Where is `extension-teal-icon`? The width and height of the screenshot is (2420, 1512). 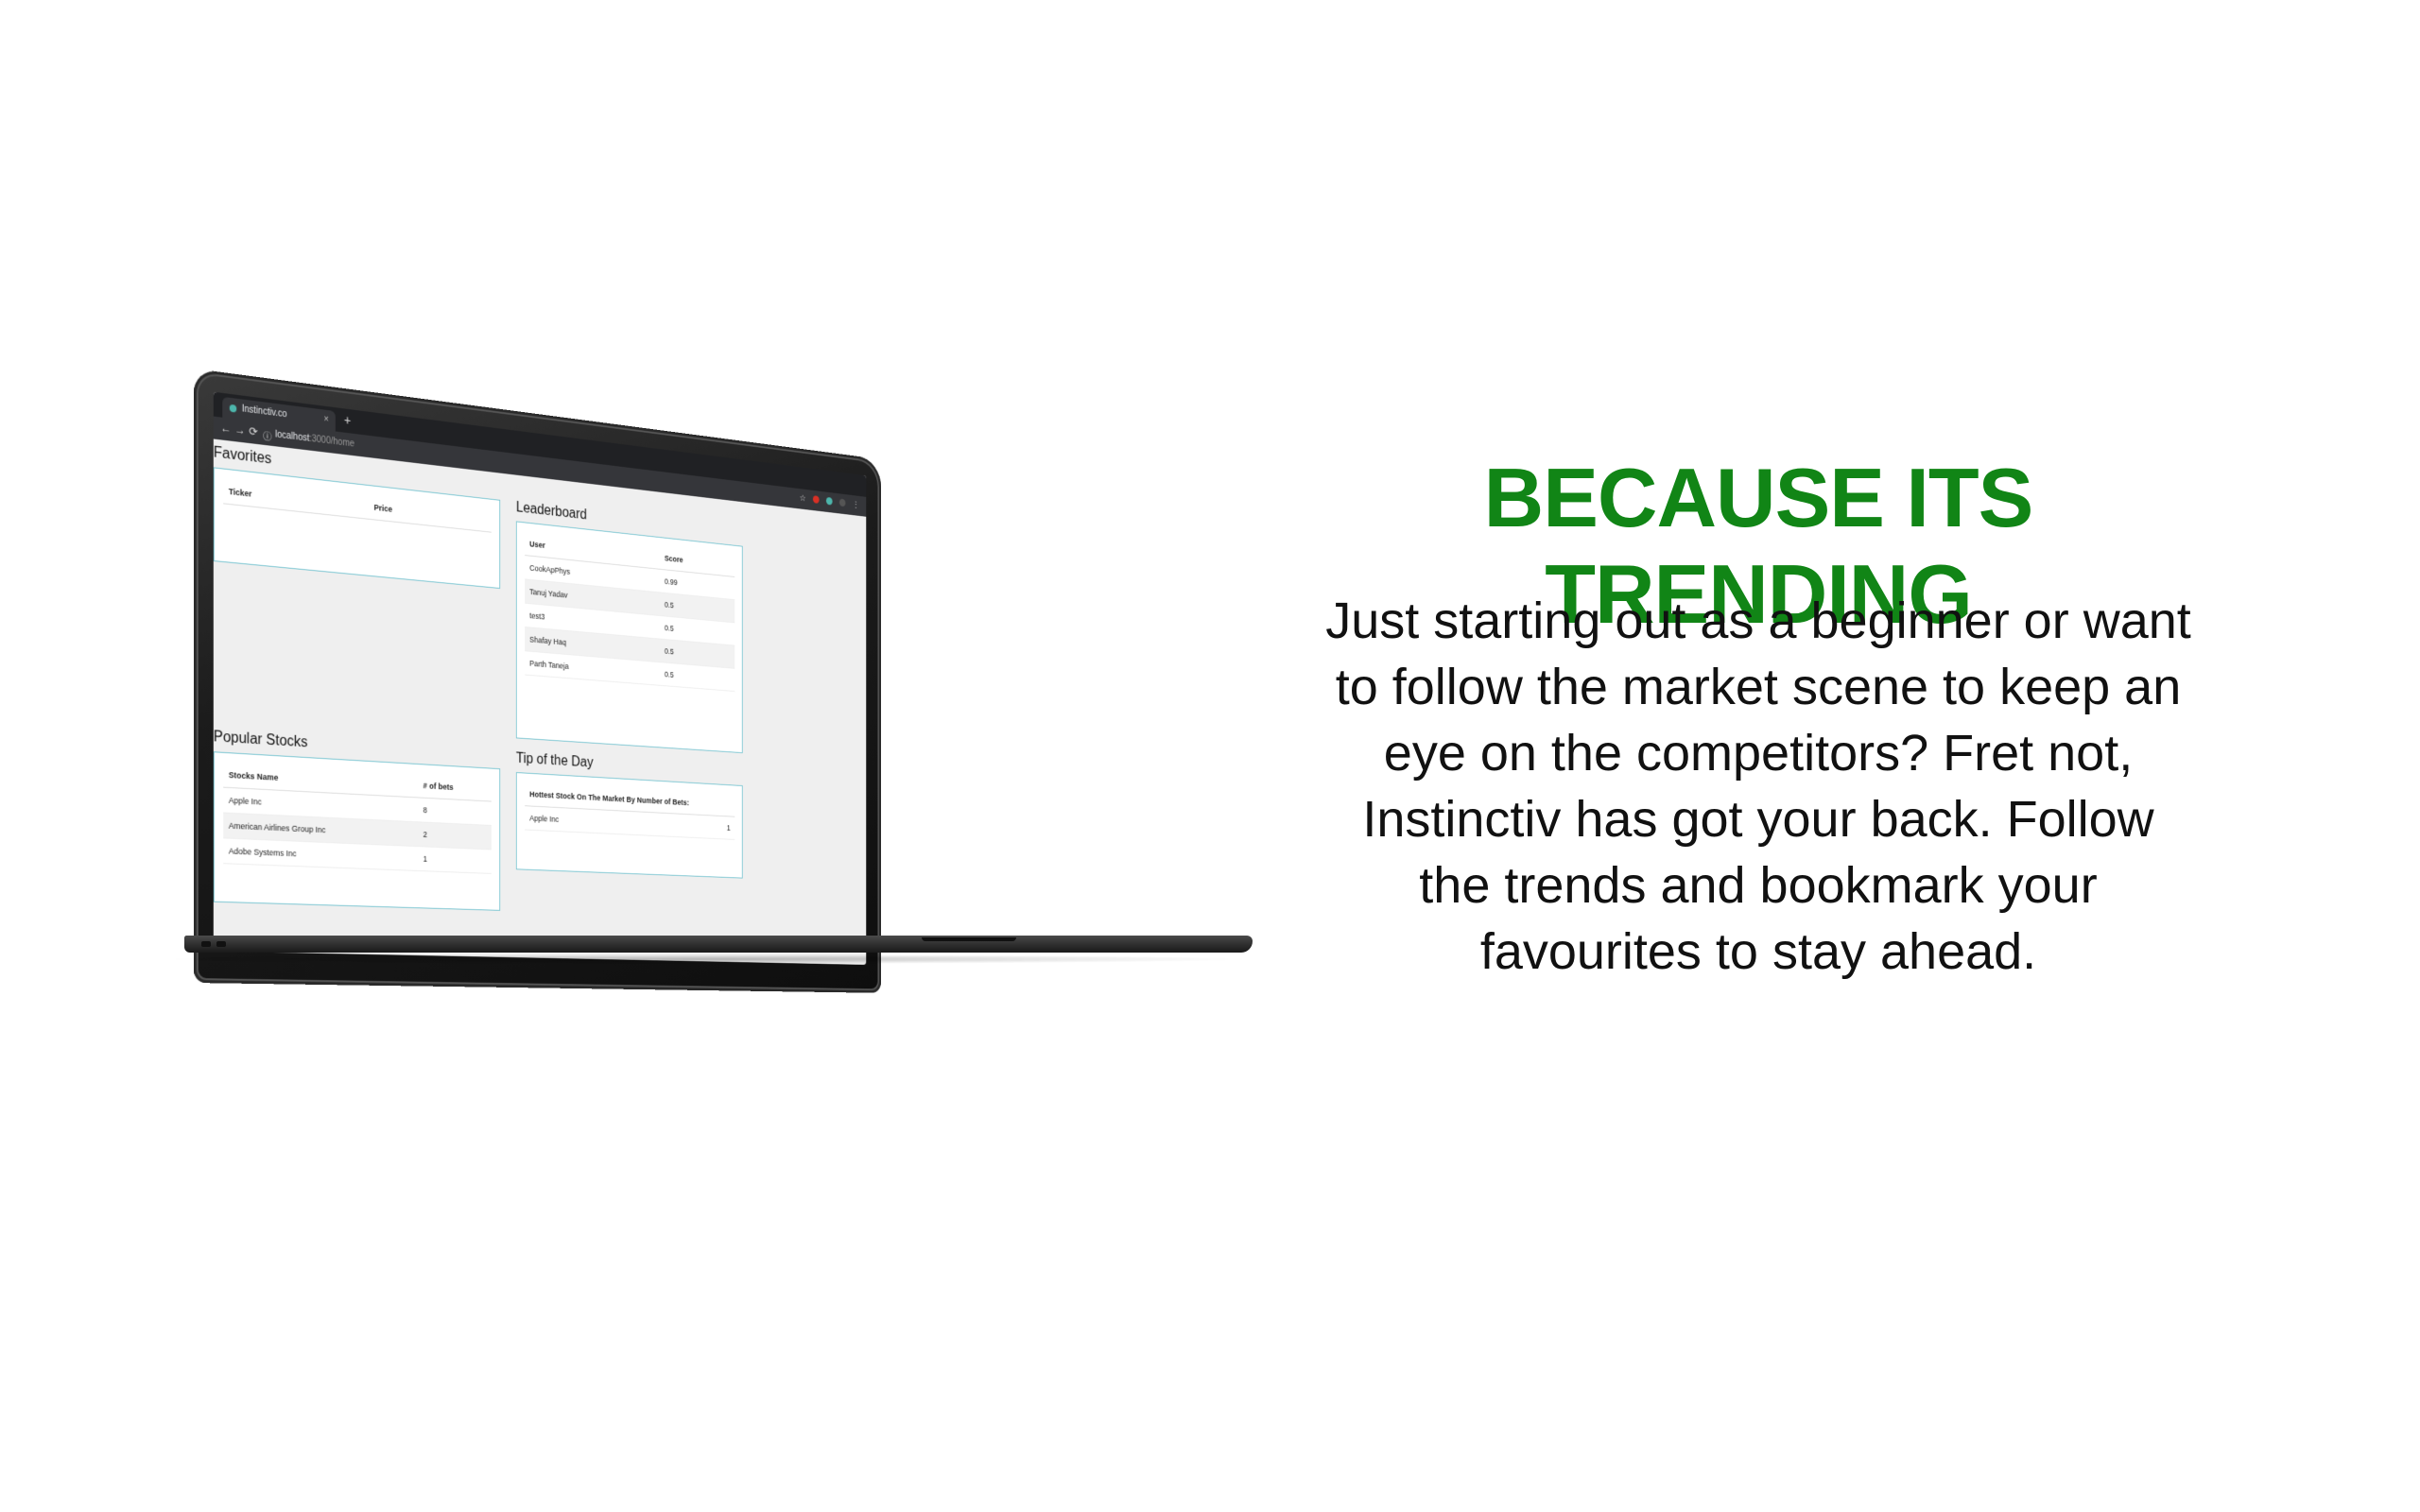
extension-teal-icon is located at coordinates (829, 501).